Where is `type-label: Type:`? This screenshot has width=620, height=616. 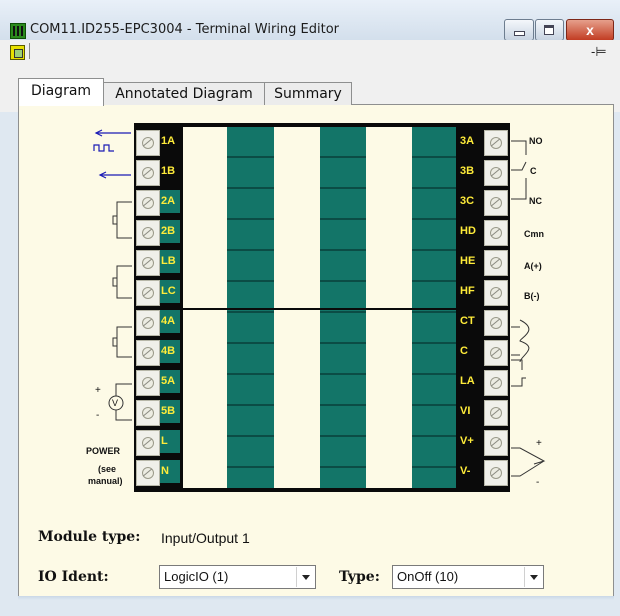 type-label: Type: is located at coordinates (359, 577).